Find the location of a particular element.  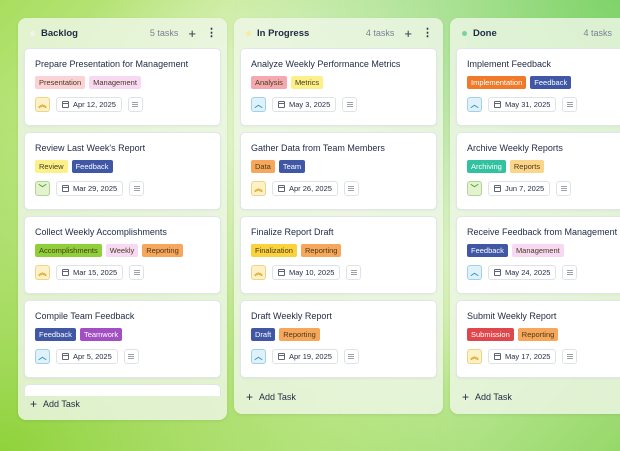

due-date-text: Apr 5, 2025 is located at coordinates (92, 356).